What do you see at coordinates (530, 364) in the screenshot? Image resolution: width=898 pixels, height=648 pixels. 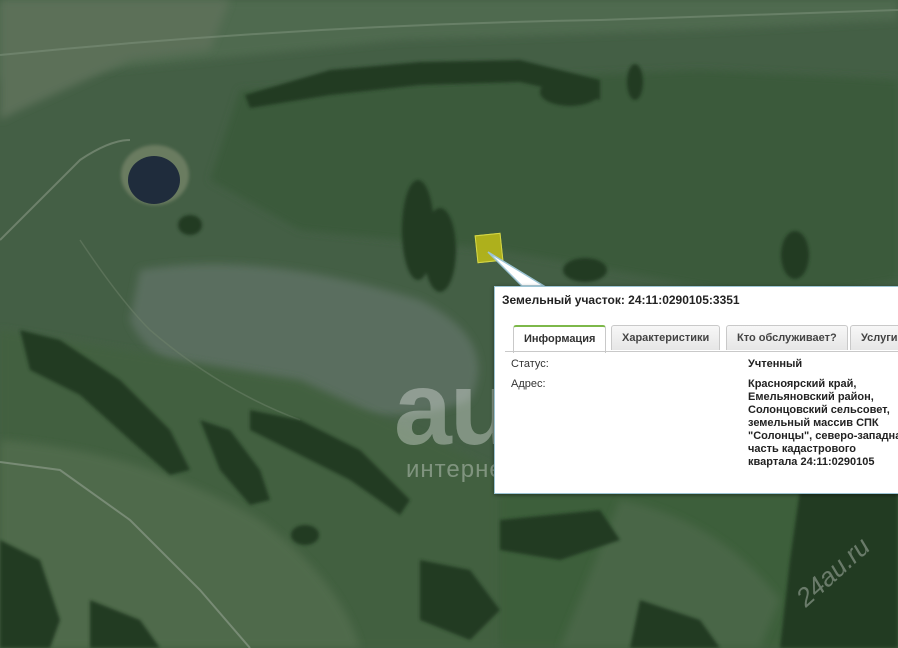 I see `status-label: Статус:` at bounding box center [530, 364].